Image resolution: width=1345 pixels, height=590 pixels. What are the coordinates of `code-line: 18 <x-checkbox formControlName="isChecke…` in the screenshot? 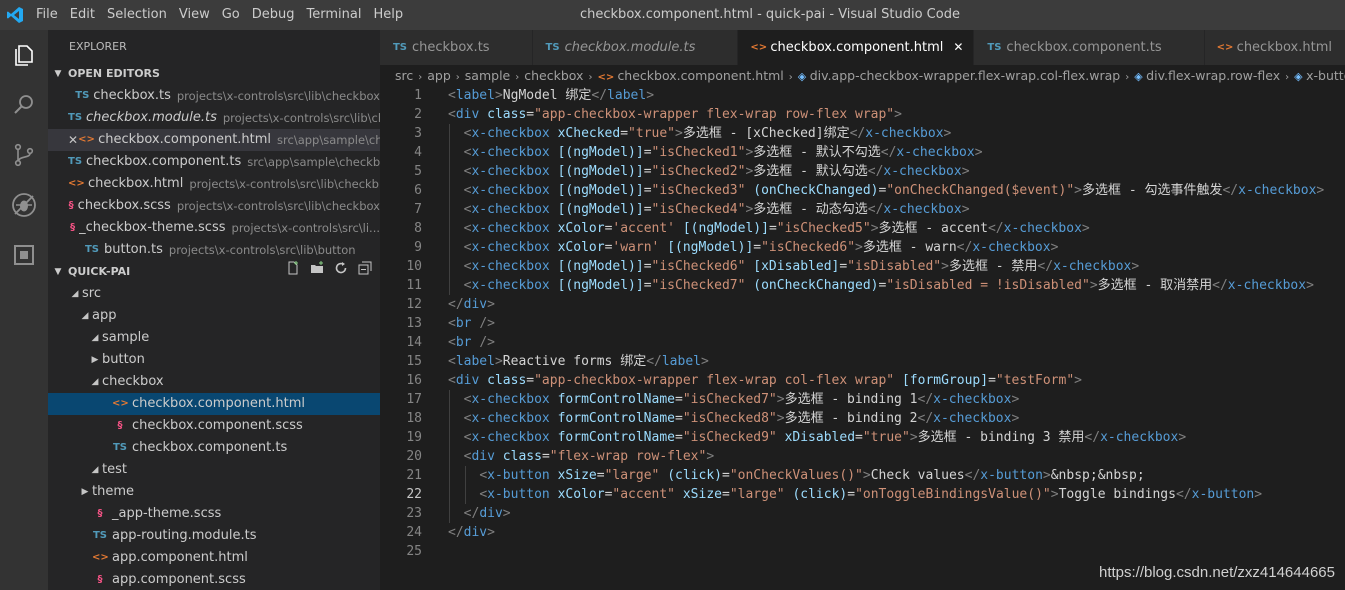 It's located at (862, 418).